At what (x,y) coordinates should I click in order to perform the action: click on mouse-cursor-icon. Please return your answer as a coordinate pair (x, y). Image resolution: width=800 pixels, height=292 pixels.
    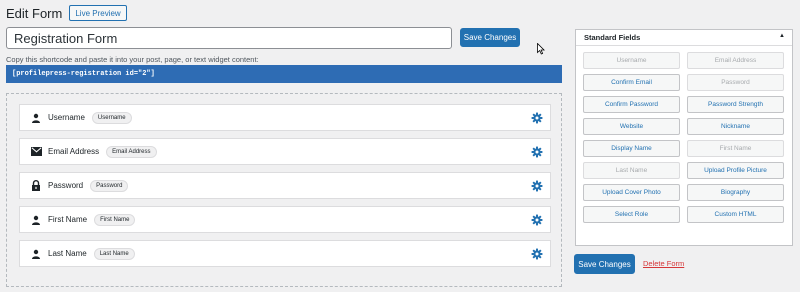
    Looking at the image, I should click on (541, 49).